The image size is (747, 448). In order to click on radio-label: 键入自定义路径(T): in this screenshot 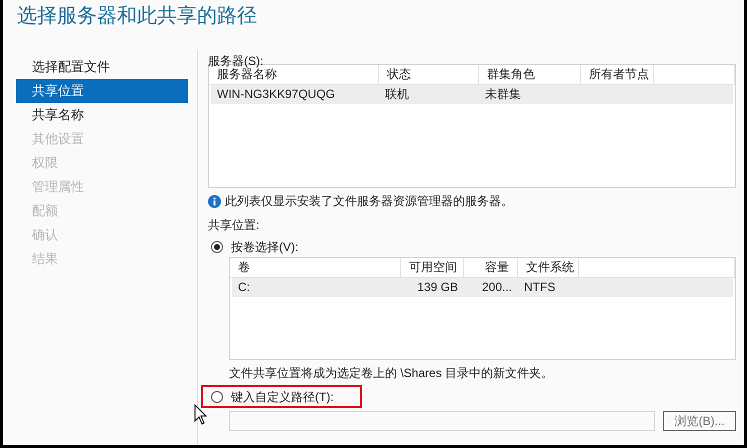, I will do `click(282, 397)`.